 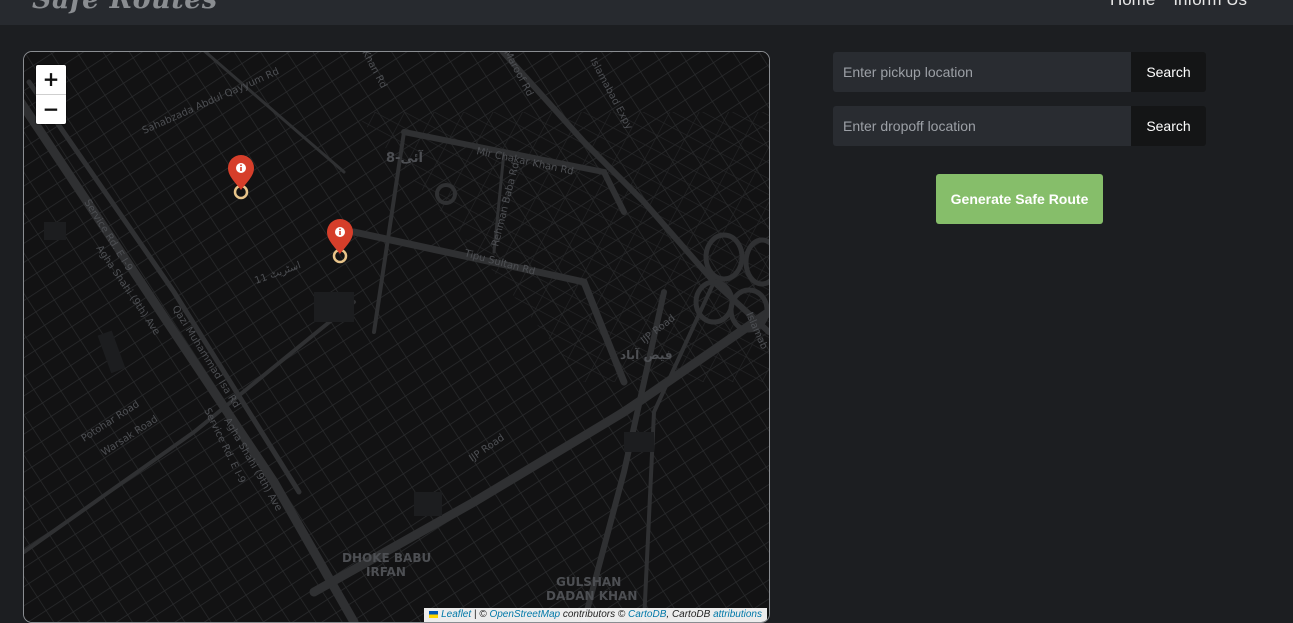 I want to click on label-dhoke-2: IRFAN, so click(x=386, y=572).